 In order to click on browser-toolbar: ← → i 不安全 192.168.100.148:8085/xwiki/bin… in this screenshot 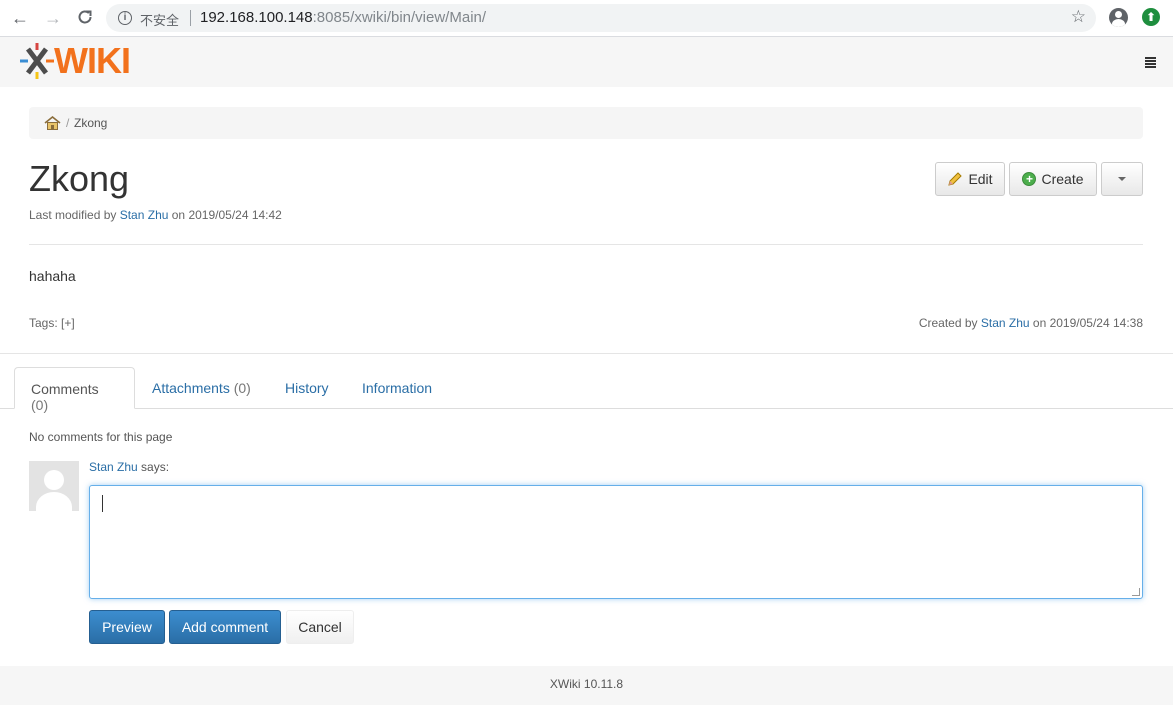, I will do `click(586, 18)`.